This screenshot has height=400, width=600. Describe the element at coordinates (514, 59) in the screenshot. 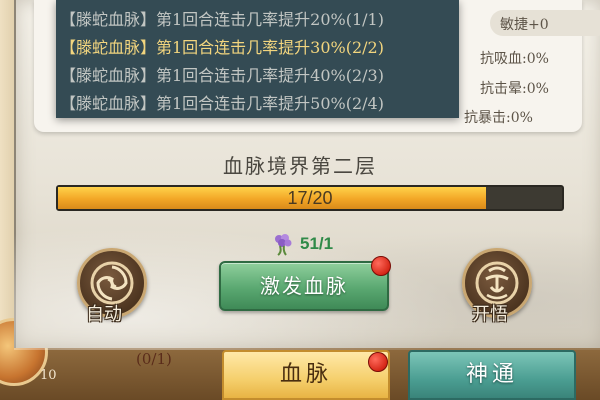

I see `stat-anti-lifesteal: 抗吸血:0%` at that location.